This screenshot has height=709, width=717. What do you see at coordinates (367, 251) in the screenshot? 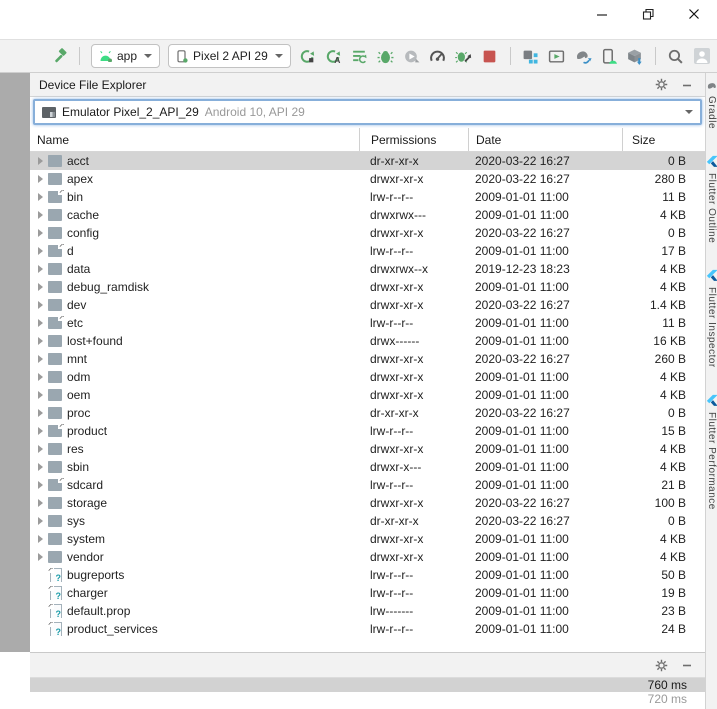
I see `file-row: d lrw-r--r-- 2009-01-01 11:00 17 B` at bounding box center [367, 251].